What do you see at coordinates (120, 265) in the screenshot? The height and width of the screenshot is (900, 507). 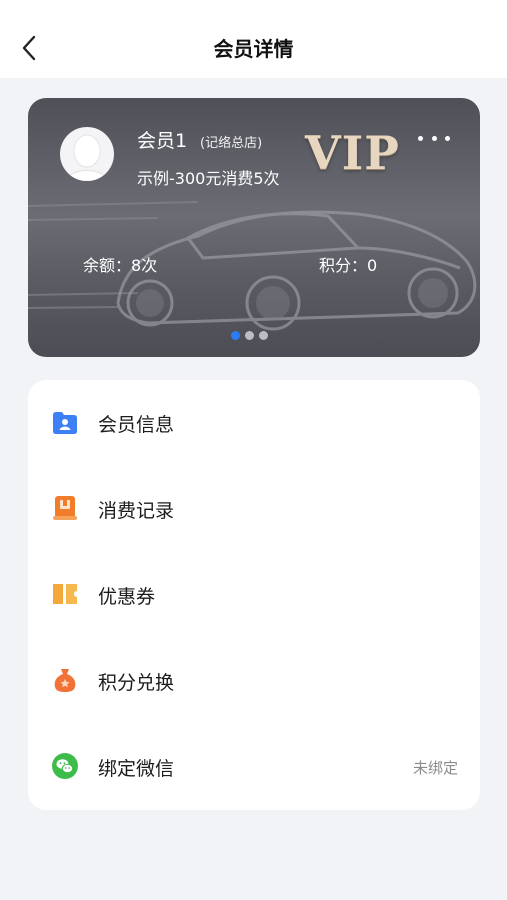 I see `balance-text: 余额：8次` at bounding box center [120, 265].